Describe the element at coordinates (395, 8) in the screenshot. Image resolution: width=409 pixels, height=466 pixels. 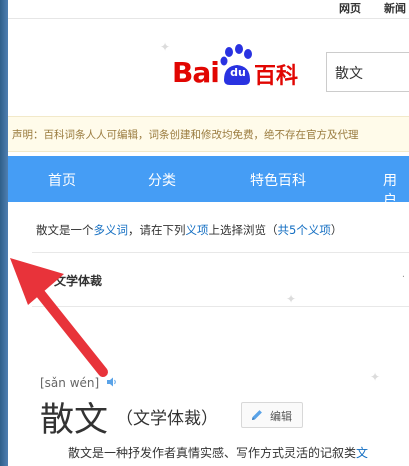
I see `nav-link-news: 新闻` at that location.